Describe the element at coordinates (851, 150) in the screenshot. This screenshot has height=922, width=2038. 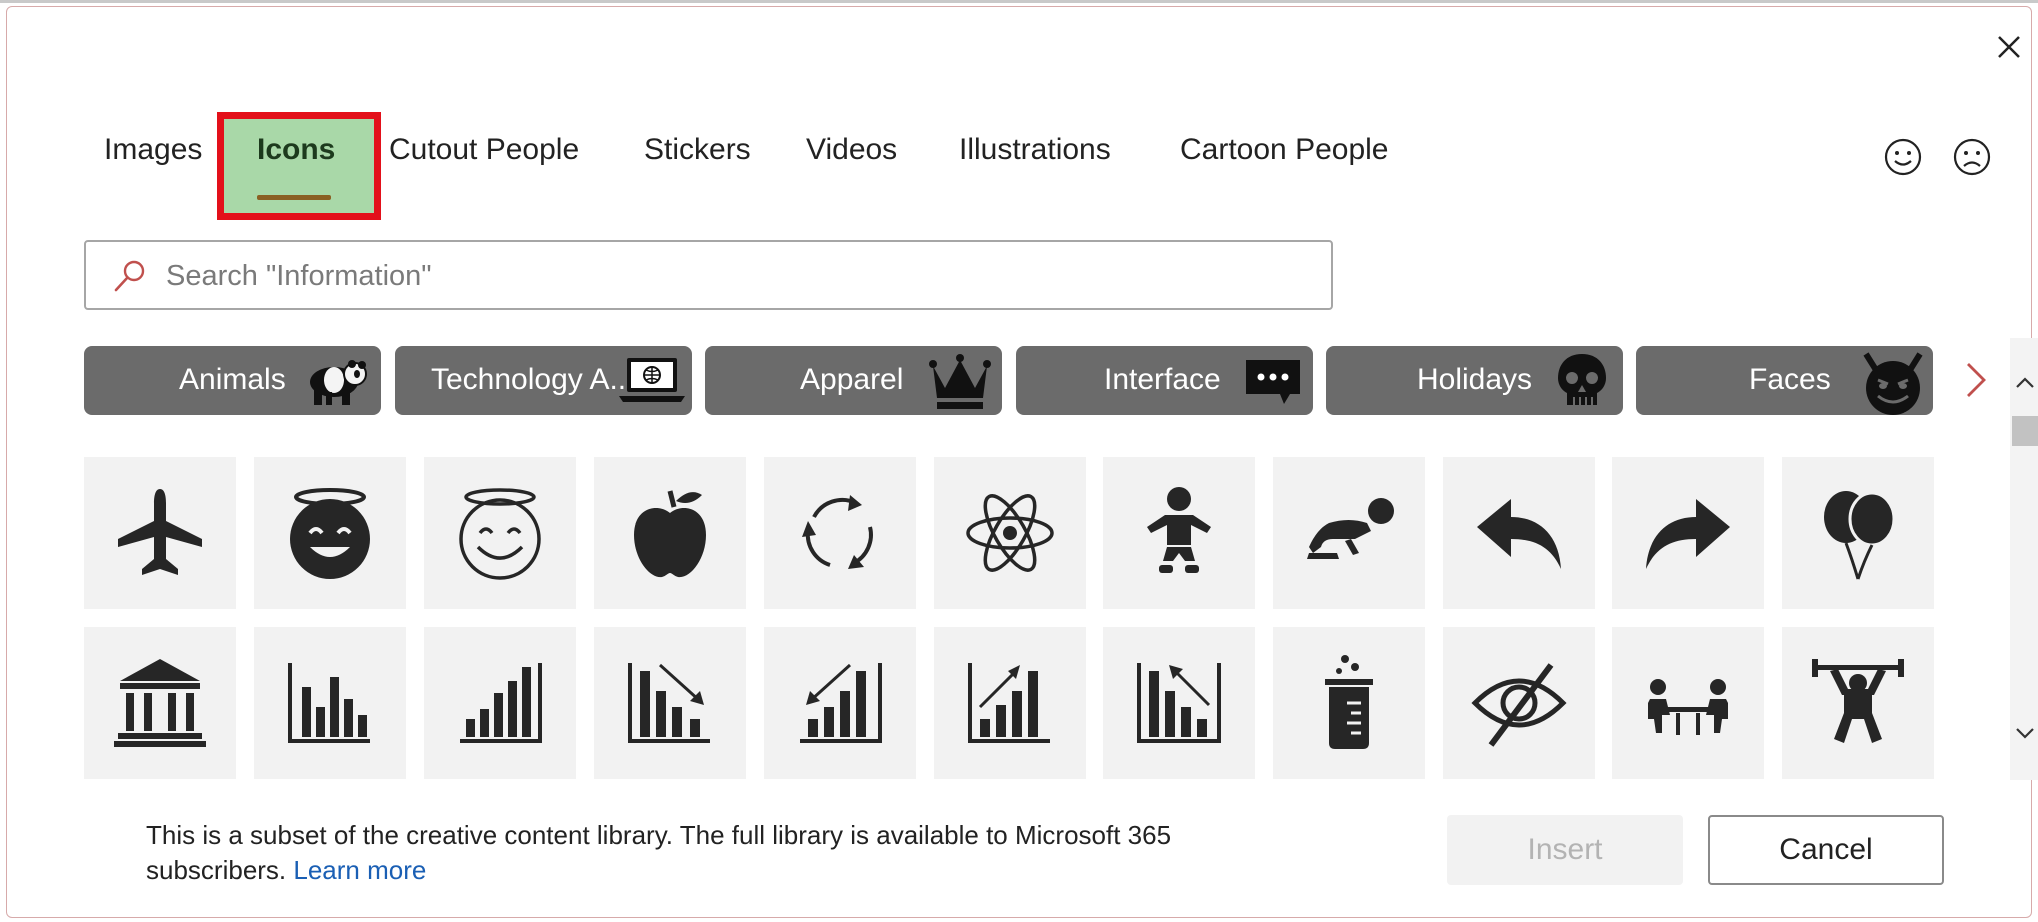
I see `tab-videos: Videos` at that location.